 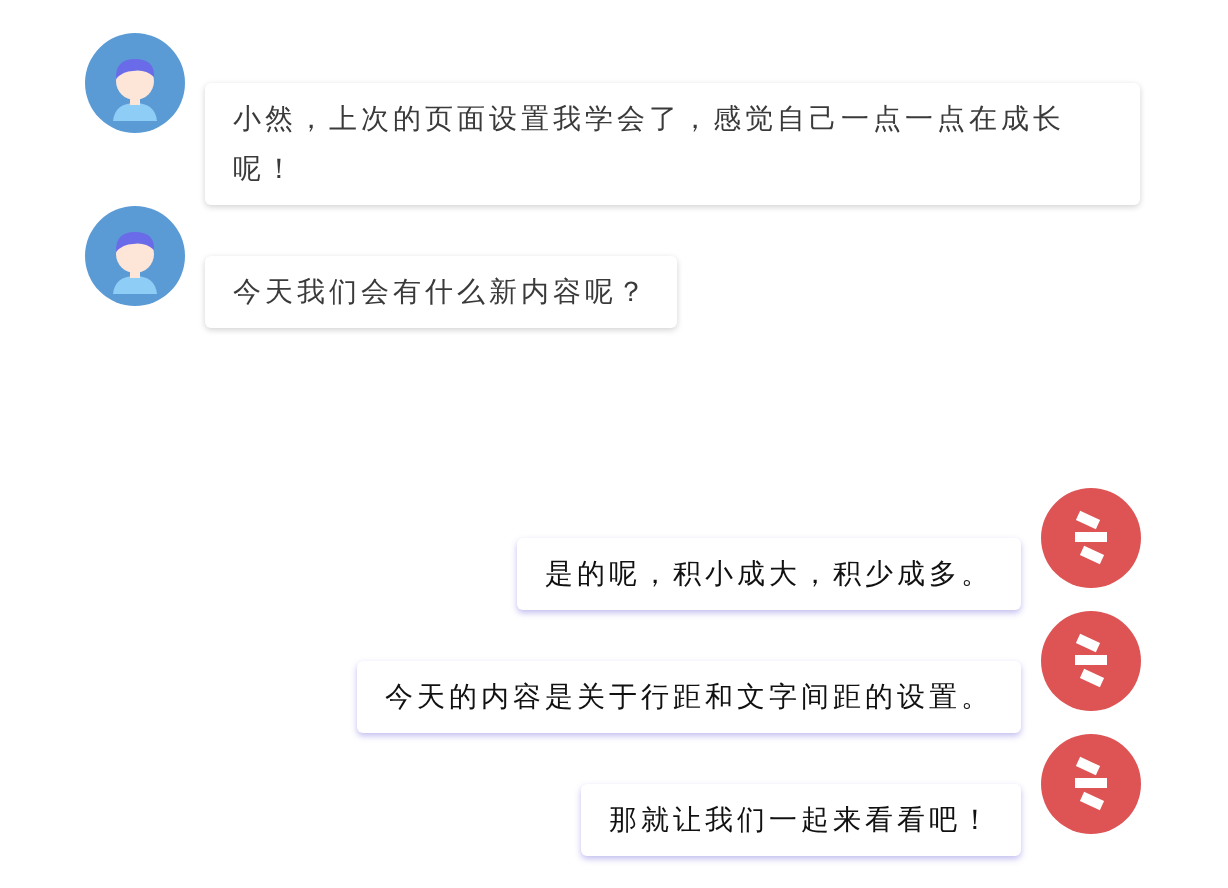 What do you see at coordinates (672, 144) in the screenshot?
I see `message-bubble: 小然，上次的页面设置我学会了，感觉自己一点一点在成长呢！` at bounding box center [672, 144].